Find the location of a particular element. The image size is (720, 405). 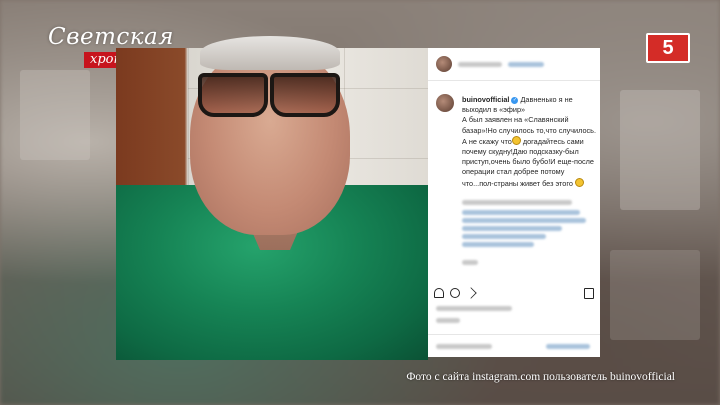

sunglasses is located at coordinates (269, 93).